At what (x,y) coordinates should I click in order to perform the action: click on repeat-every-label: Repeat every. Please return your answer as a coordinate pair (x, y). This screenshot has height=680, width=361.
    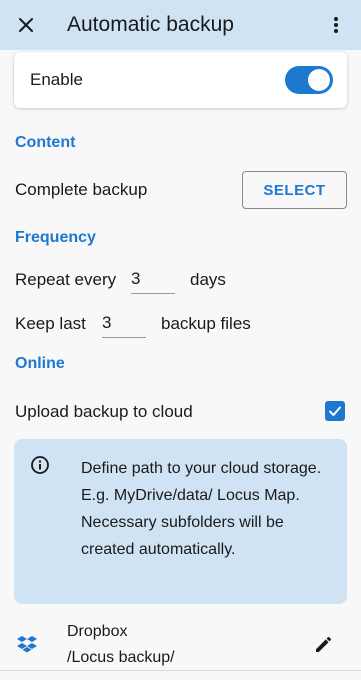
    Looking at the image, I should click on (66, 279).